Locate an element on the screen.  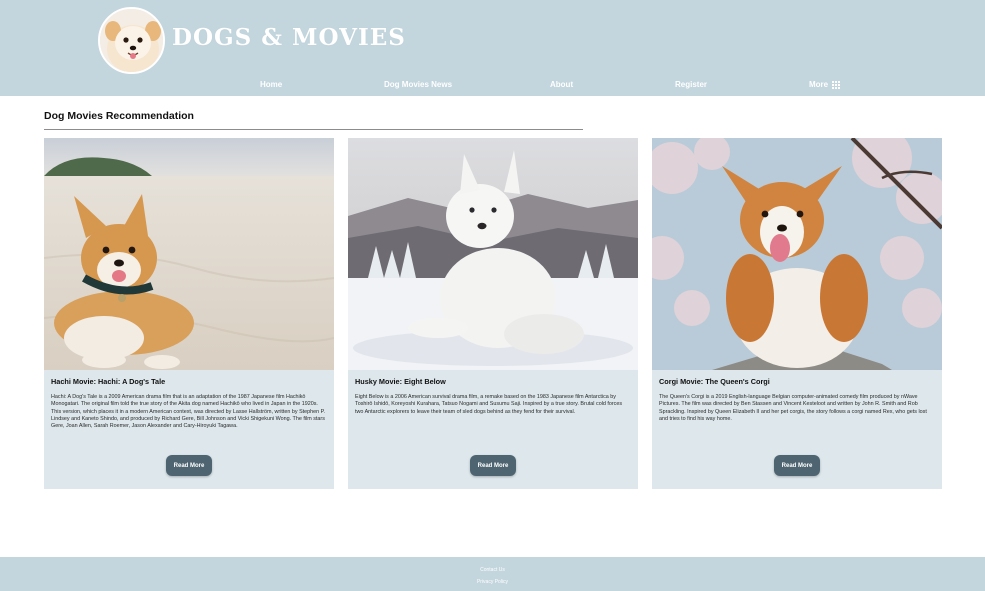
husky-photo is located at coordinates (493, 254).